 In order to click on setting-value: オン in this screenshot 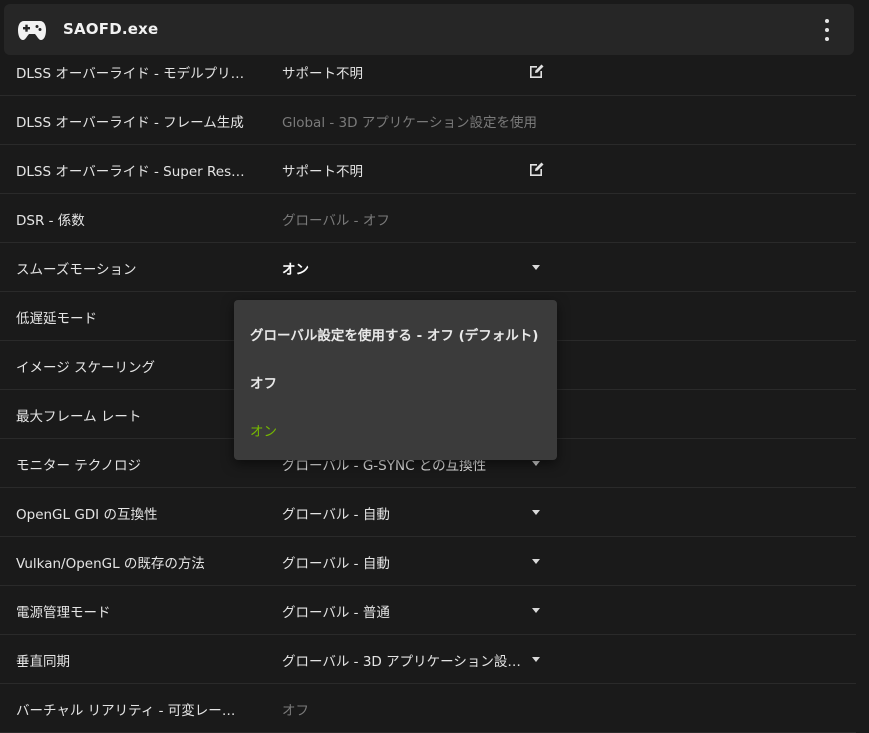, I will do `click(402, 268)`.